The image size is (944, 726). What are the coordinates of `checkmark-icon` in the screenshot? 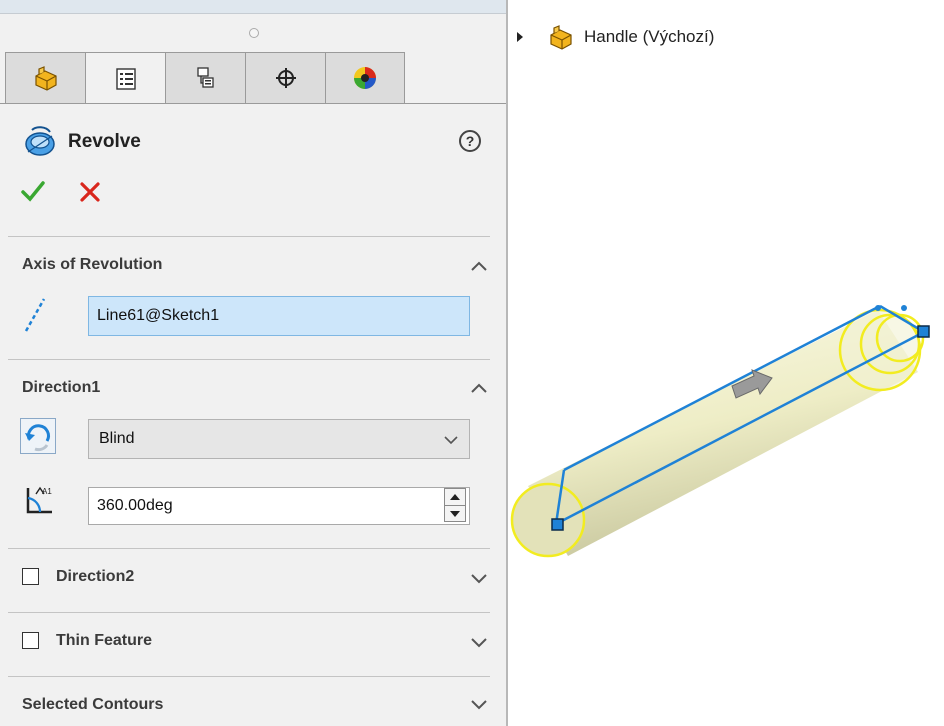 It's located at (33, 191).